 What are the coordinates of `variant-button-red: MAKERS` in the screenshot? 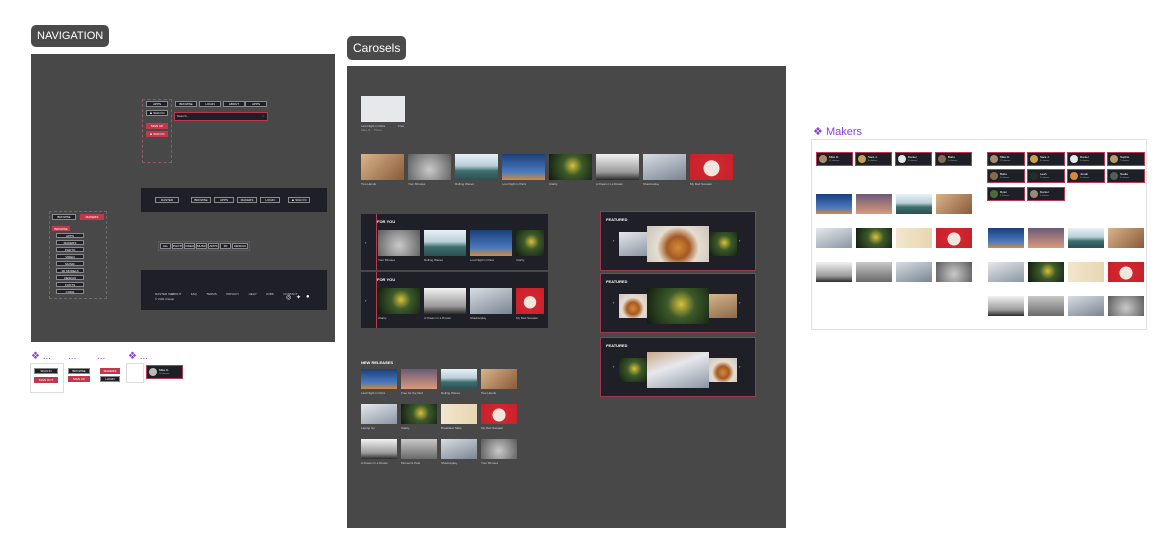 It's located at (110, 371).